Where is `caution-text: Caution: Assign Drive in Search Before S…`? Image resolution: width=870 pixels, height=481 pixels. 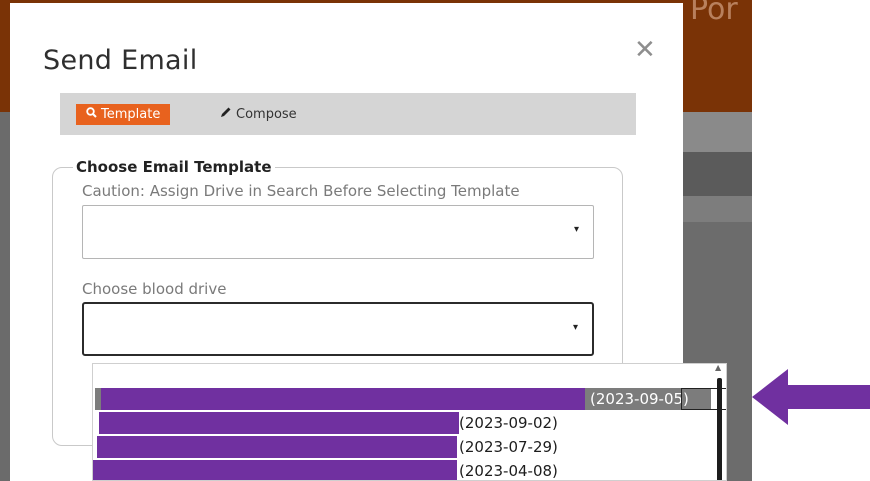
caution-text: Caution: Assign Drive in Search Before S… is located at coordinates (301, 191).